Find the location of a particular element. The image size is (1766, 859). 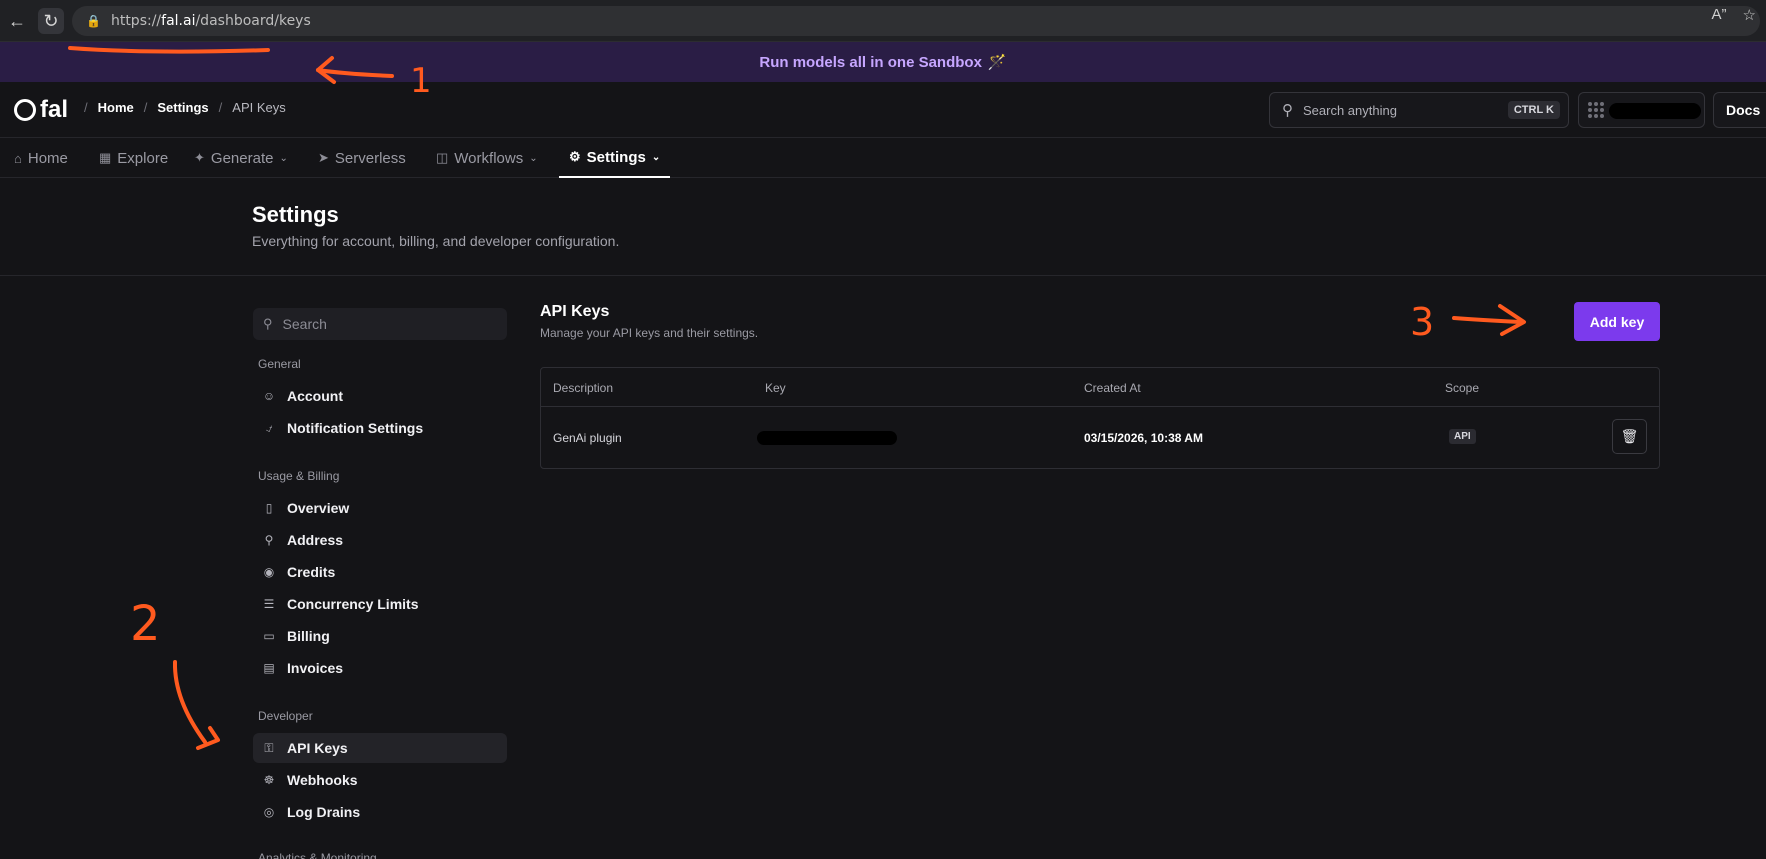

browser-toolbar: ← ↻ 🔒 https://fal.ai/dashboard/keys A” ☆ is located at coordinates (883, 21).